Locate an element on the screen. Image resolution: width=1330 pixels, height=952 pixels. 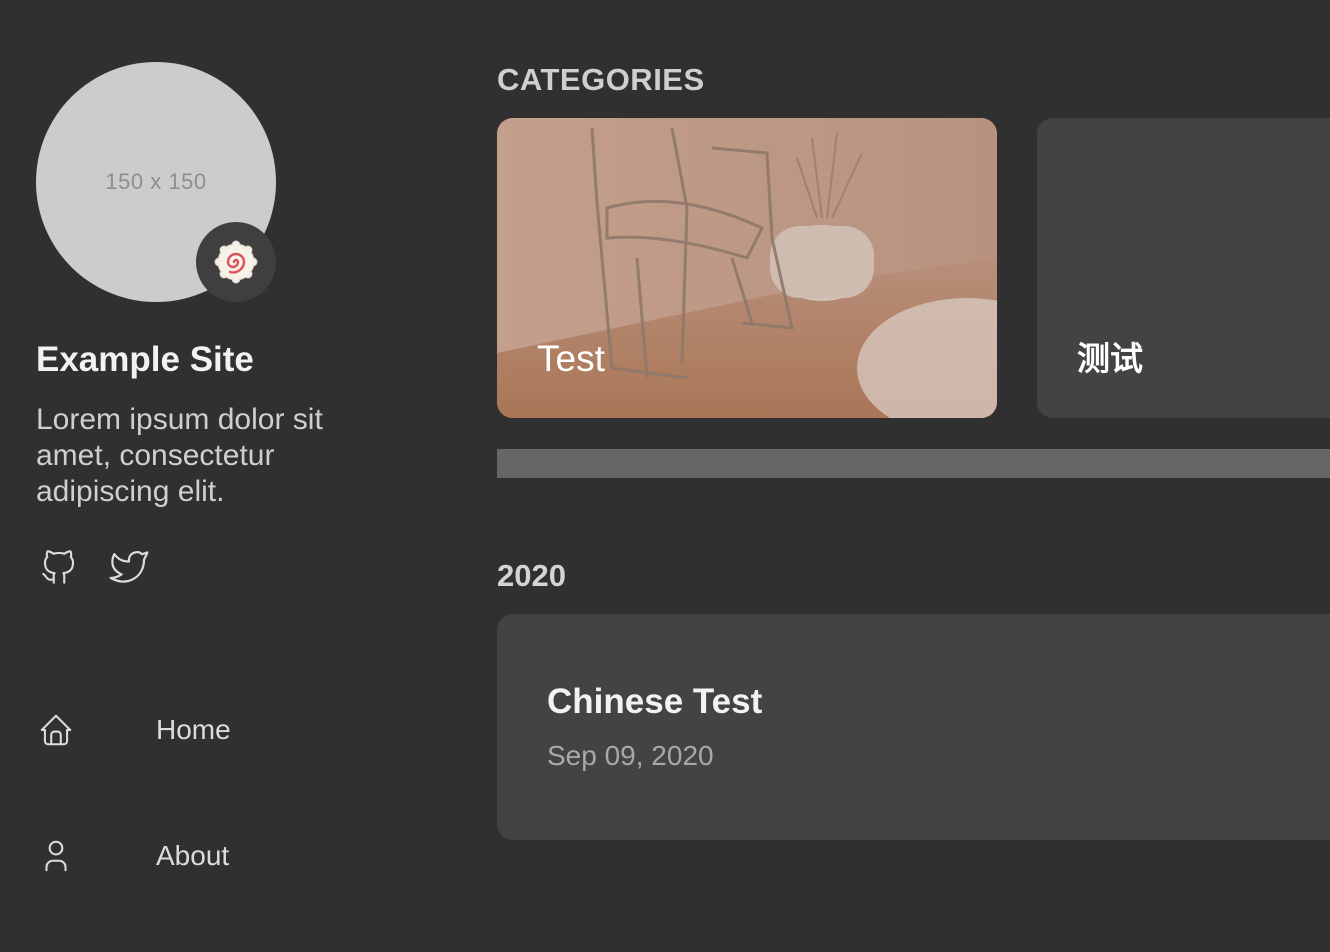
avatar-placeholder-text: 150 x 150 is located at coordinates (156, 181).